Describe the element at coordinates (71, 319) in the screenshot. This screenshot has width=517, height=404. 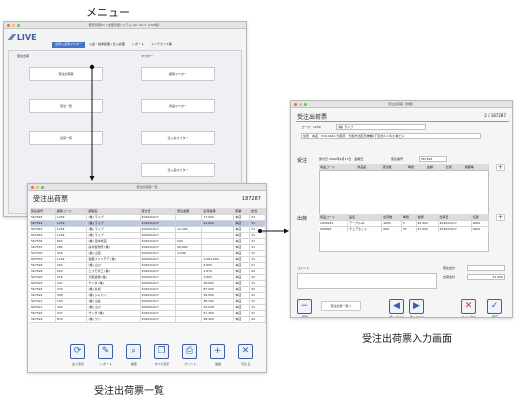
I see `table-cell: 879` at that location.